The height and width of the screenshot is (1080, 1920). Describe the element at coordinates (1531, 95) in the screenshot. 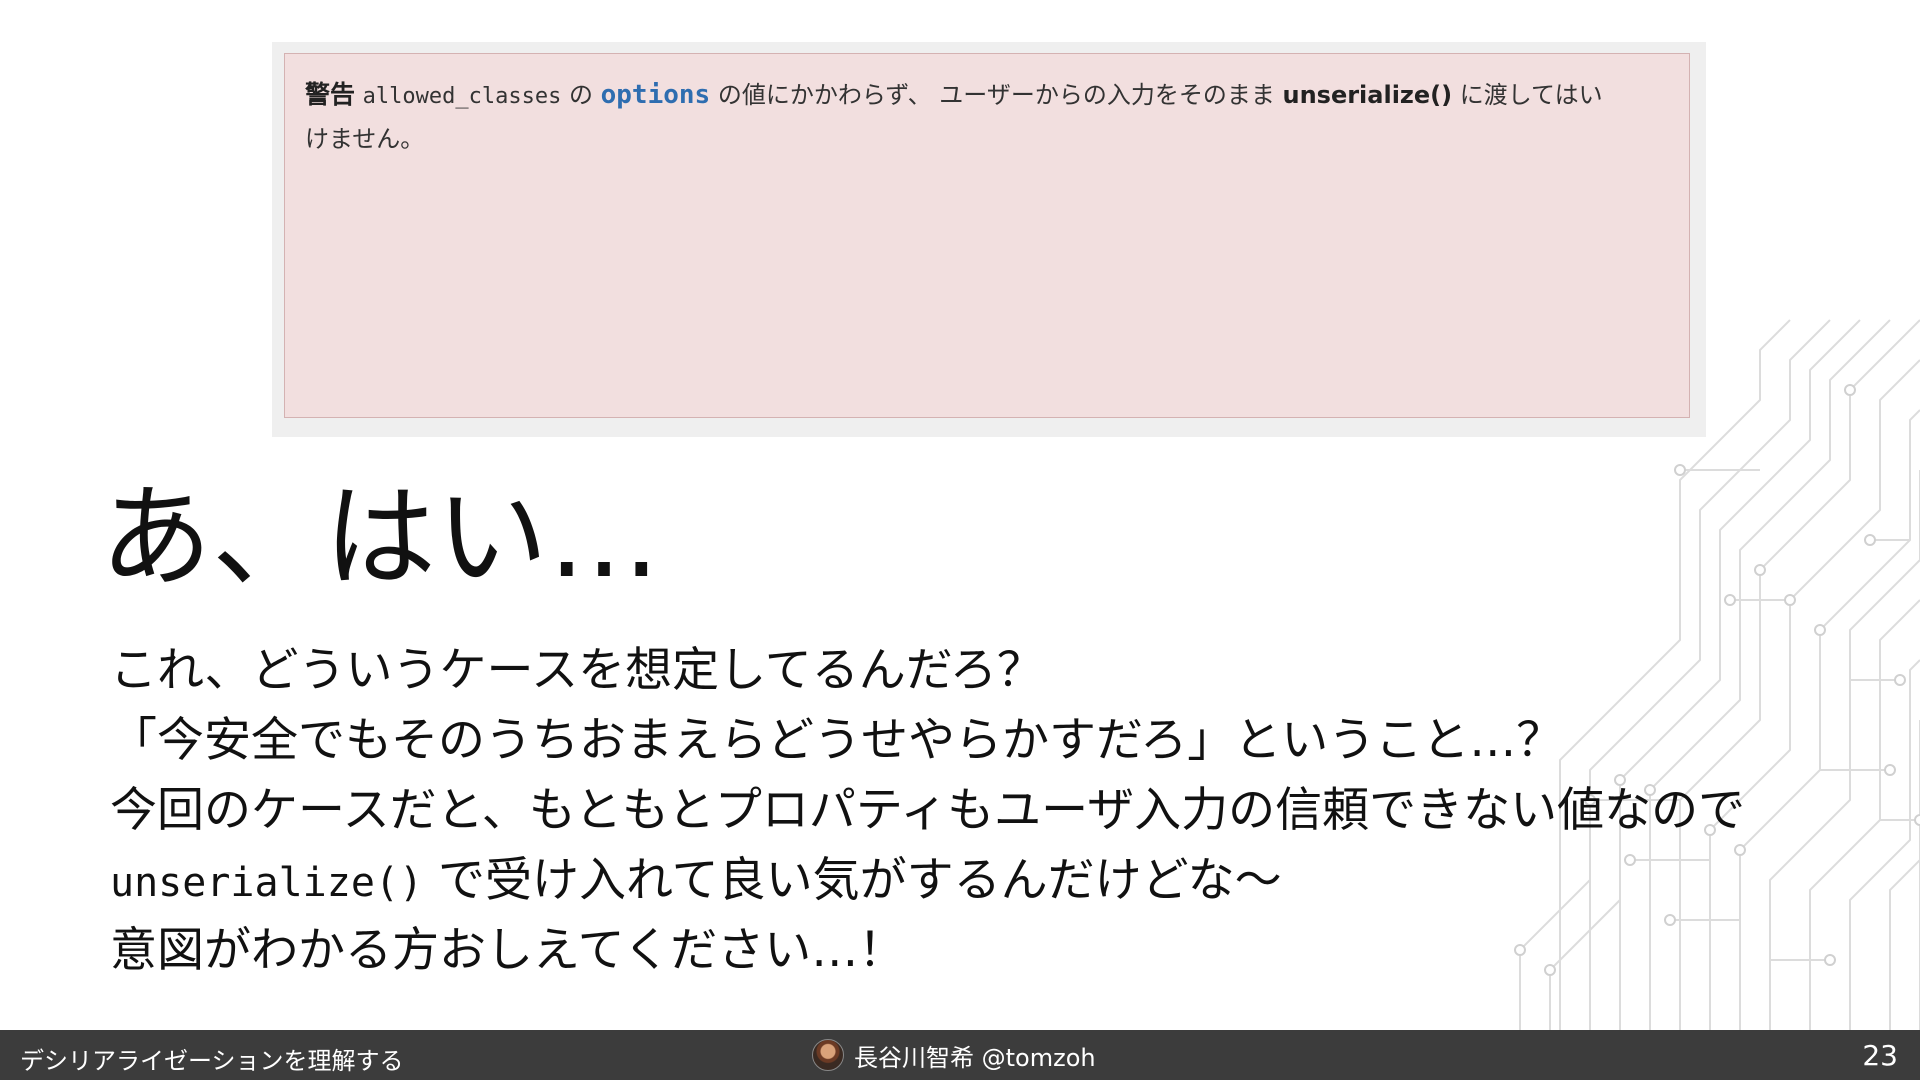

I see `warning-text-end: に渡してはい` at that location.